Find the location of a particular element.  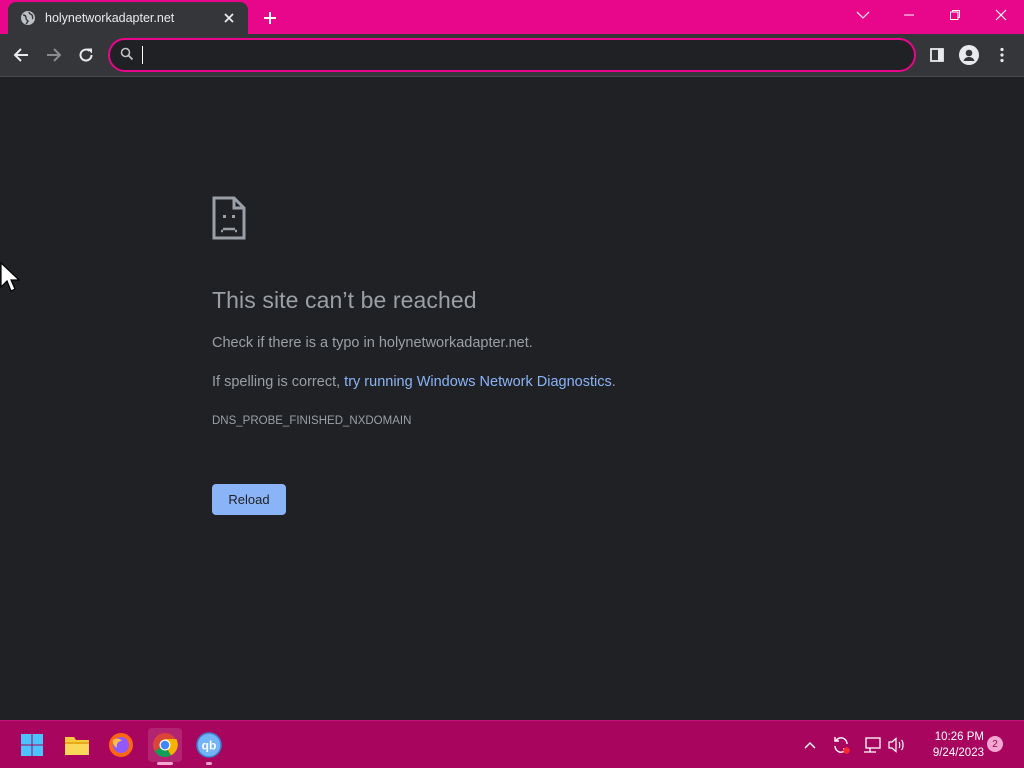

profile-icon is located at coordinates (969, 55).